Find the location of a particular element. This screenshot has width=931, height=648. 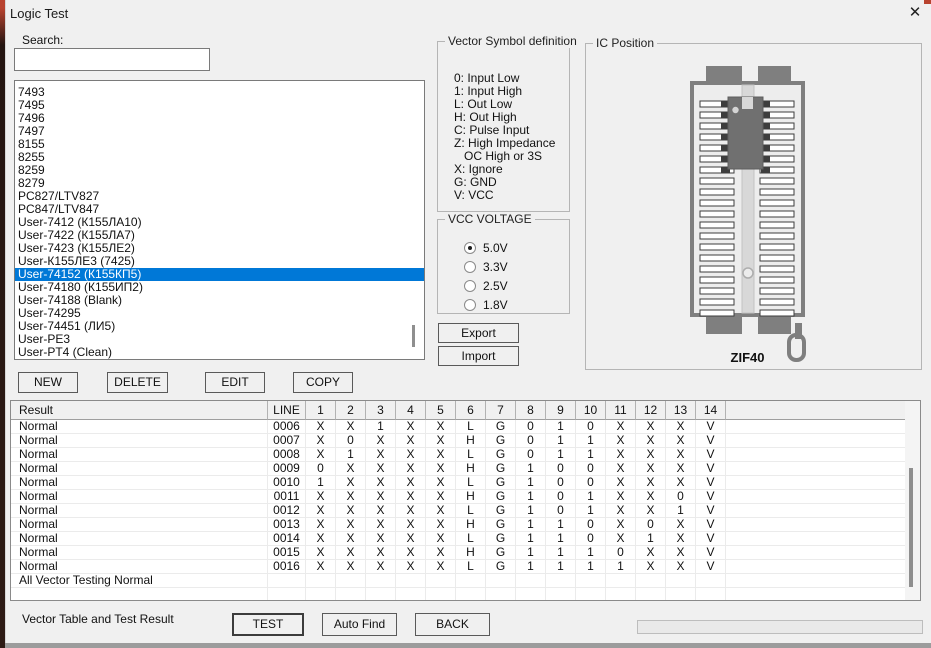

vector-table-scrollbar-thumb is located at coordinates (911, 527).